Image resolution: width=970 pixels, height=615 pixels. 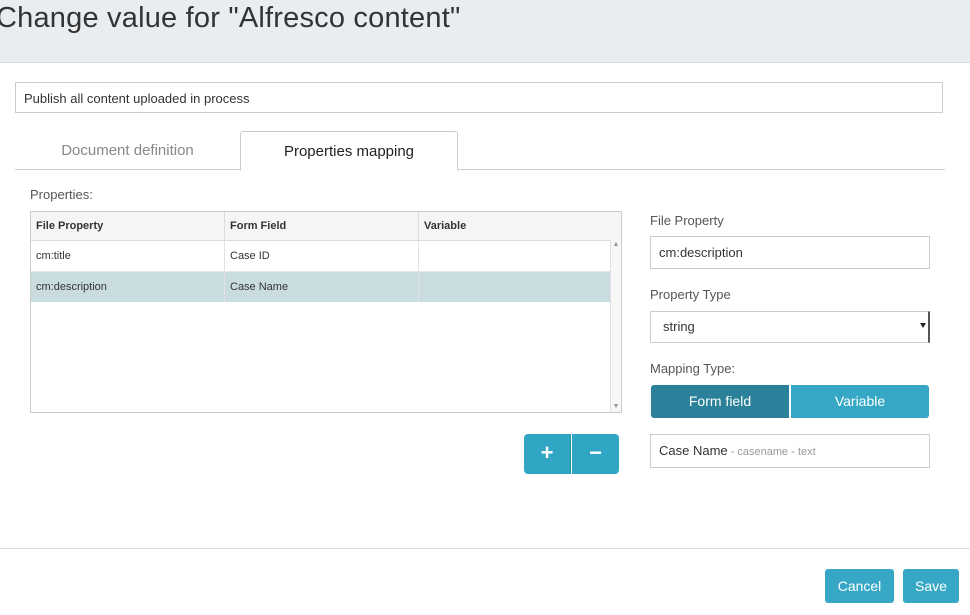 I want to click on cell-form-field: Case Name, so click(x=322, y=287).